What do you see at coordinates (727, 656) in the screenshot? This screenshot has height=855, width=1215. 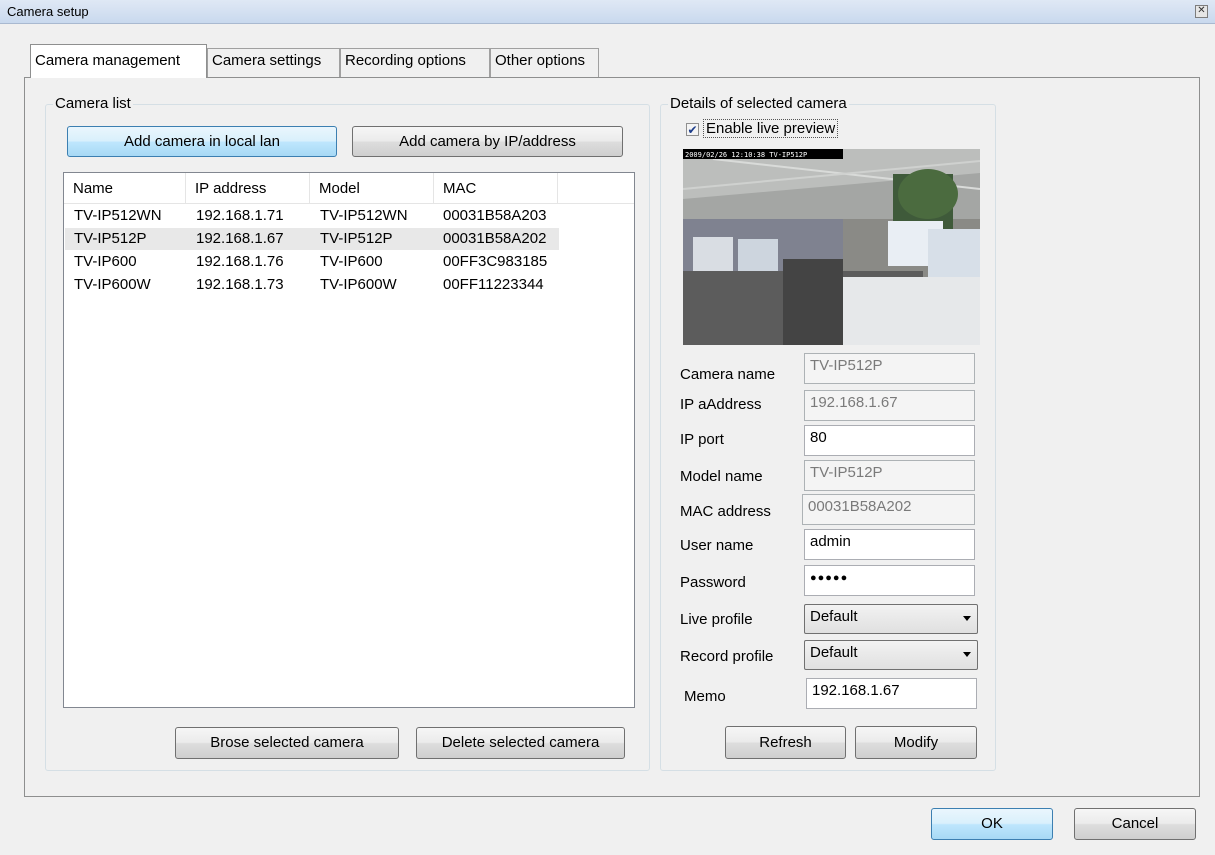 I see `record-profile-label: Record profile` at bounding box center [727, 656].